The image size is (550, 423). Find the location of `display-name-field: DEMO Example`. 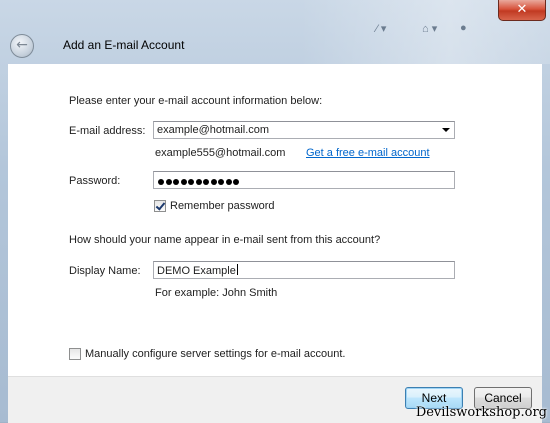

display-name-field: DEMO Example is located at coordinates (304, 270).